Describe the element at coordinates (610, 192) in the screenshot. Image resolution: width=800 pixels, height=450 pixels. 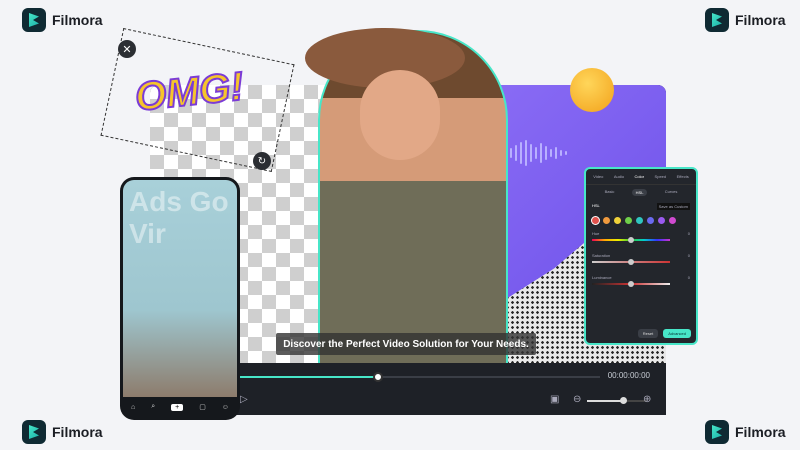
I see `subtab-basic: Basic` at that location.